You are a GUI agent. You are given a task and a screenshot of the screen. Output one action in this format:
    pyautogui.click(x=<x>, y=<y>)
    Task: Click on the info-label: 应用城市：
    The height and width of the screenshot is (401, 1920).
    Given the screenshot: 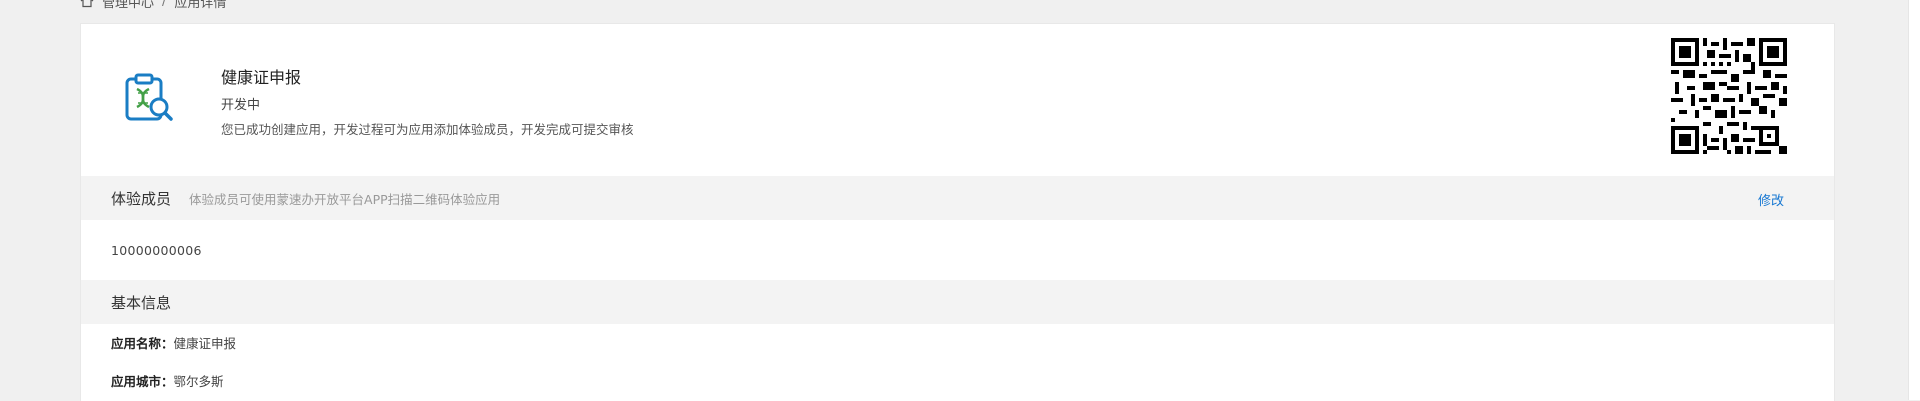 What is the action you would take?
    pyautogui.click(x=142, y=381)
    